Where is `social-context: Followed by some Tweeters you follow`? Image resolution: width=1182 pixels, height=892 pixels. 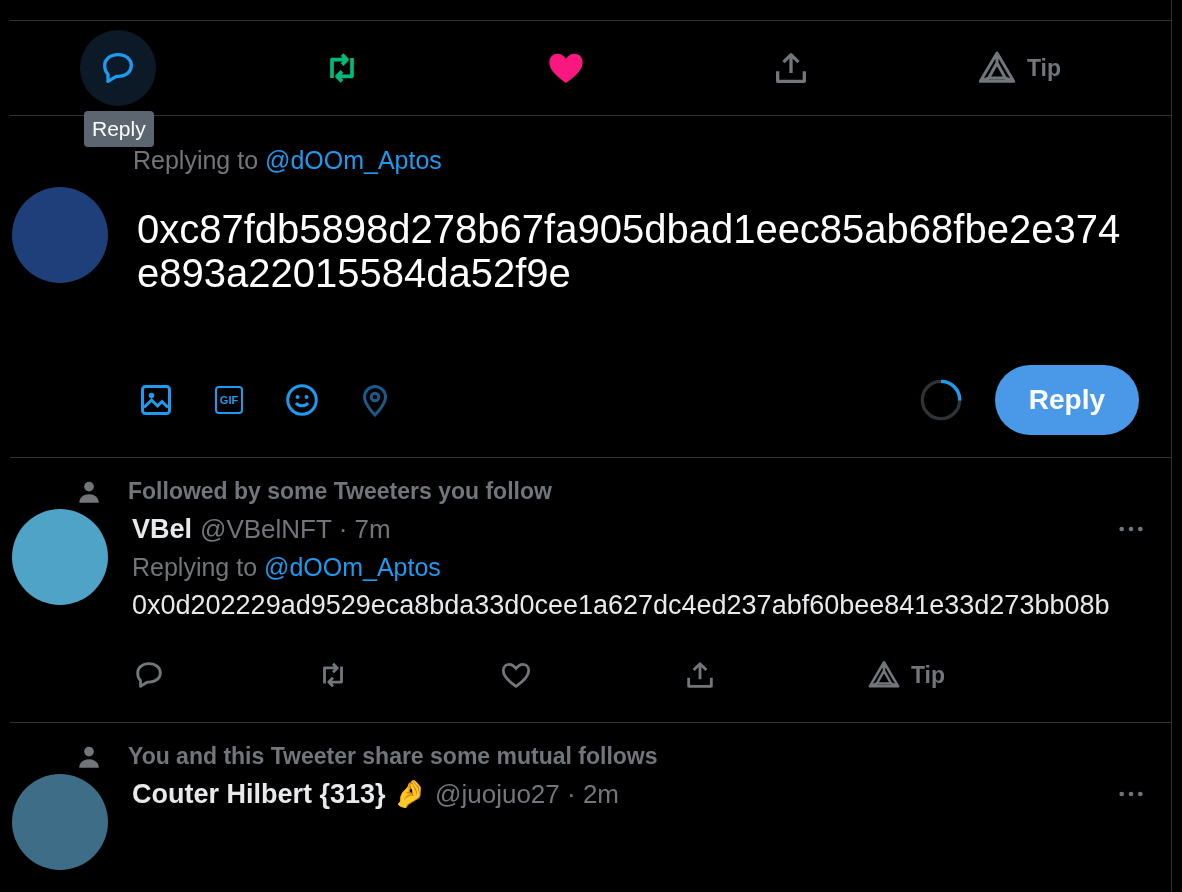
social-context: Followed by some Tweeters you follow is located at coordinates (340, 491).